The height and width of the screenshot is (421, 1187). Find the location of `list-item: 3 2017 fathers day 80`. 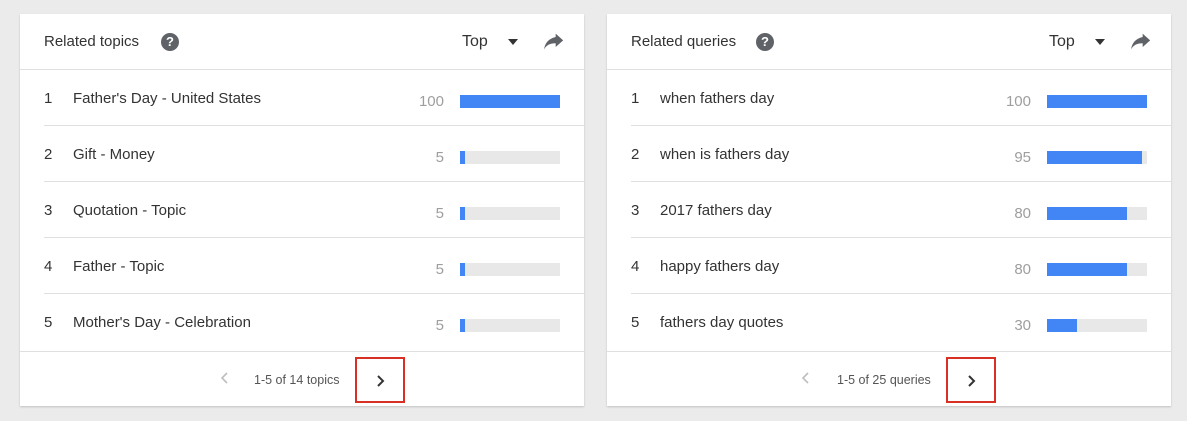

list-item: 3 2017 fathers day 80 is located at coordinates (901, 210).